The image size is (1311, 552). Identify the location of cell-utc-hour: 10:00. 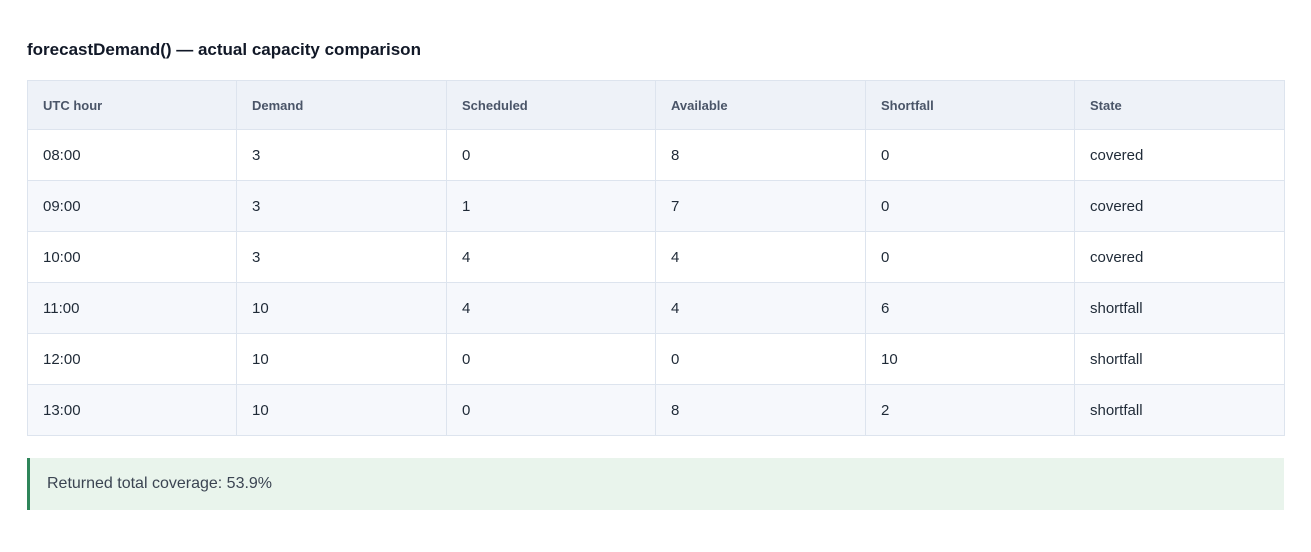
(132, 257).